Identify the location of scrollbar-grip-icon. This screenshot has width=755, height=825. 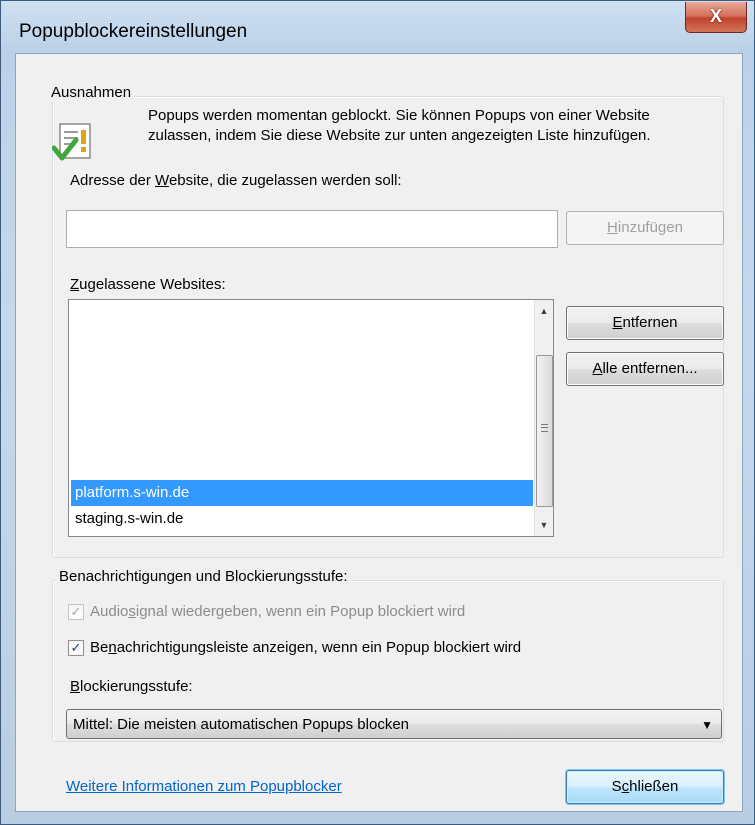
(544, 428).